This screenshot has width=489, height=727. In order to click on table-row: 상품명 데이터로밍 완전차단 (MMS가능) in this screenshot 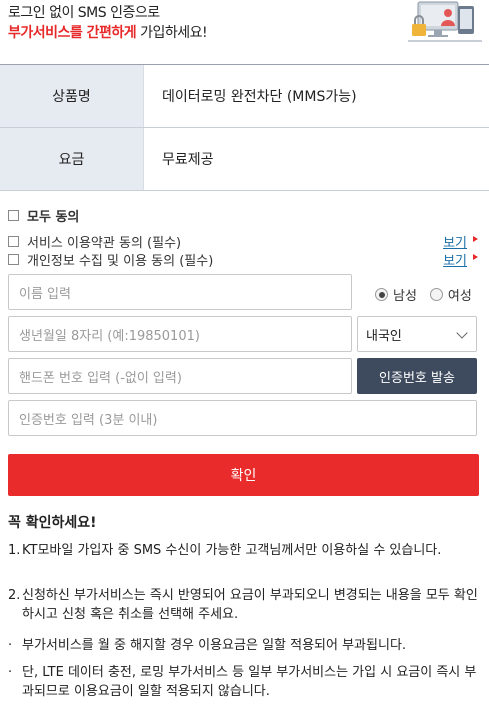, I will do `click(244, 96)`.